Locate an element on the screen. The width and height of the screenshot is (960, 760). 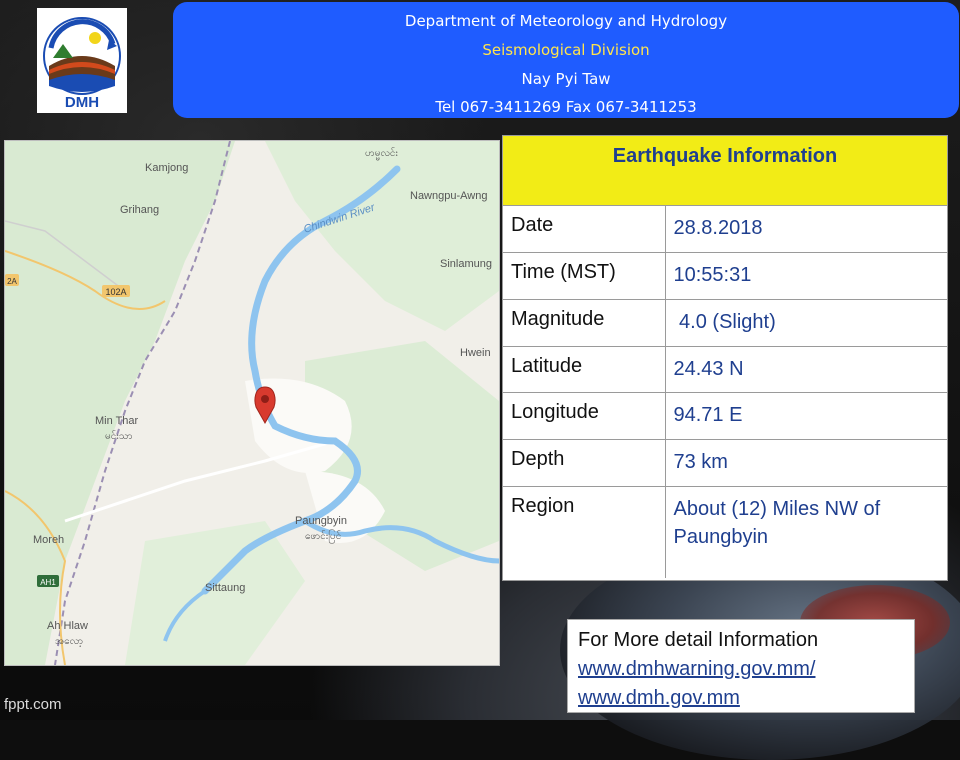
row-value-latitude: 24.43 N is located at coordinates (806, 368).